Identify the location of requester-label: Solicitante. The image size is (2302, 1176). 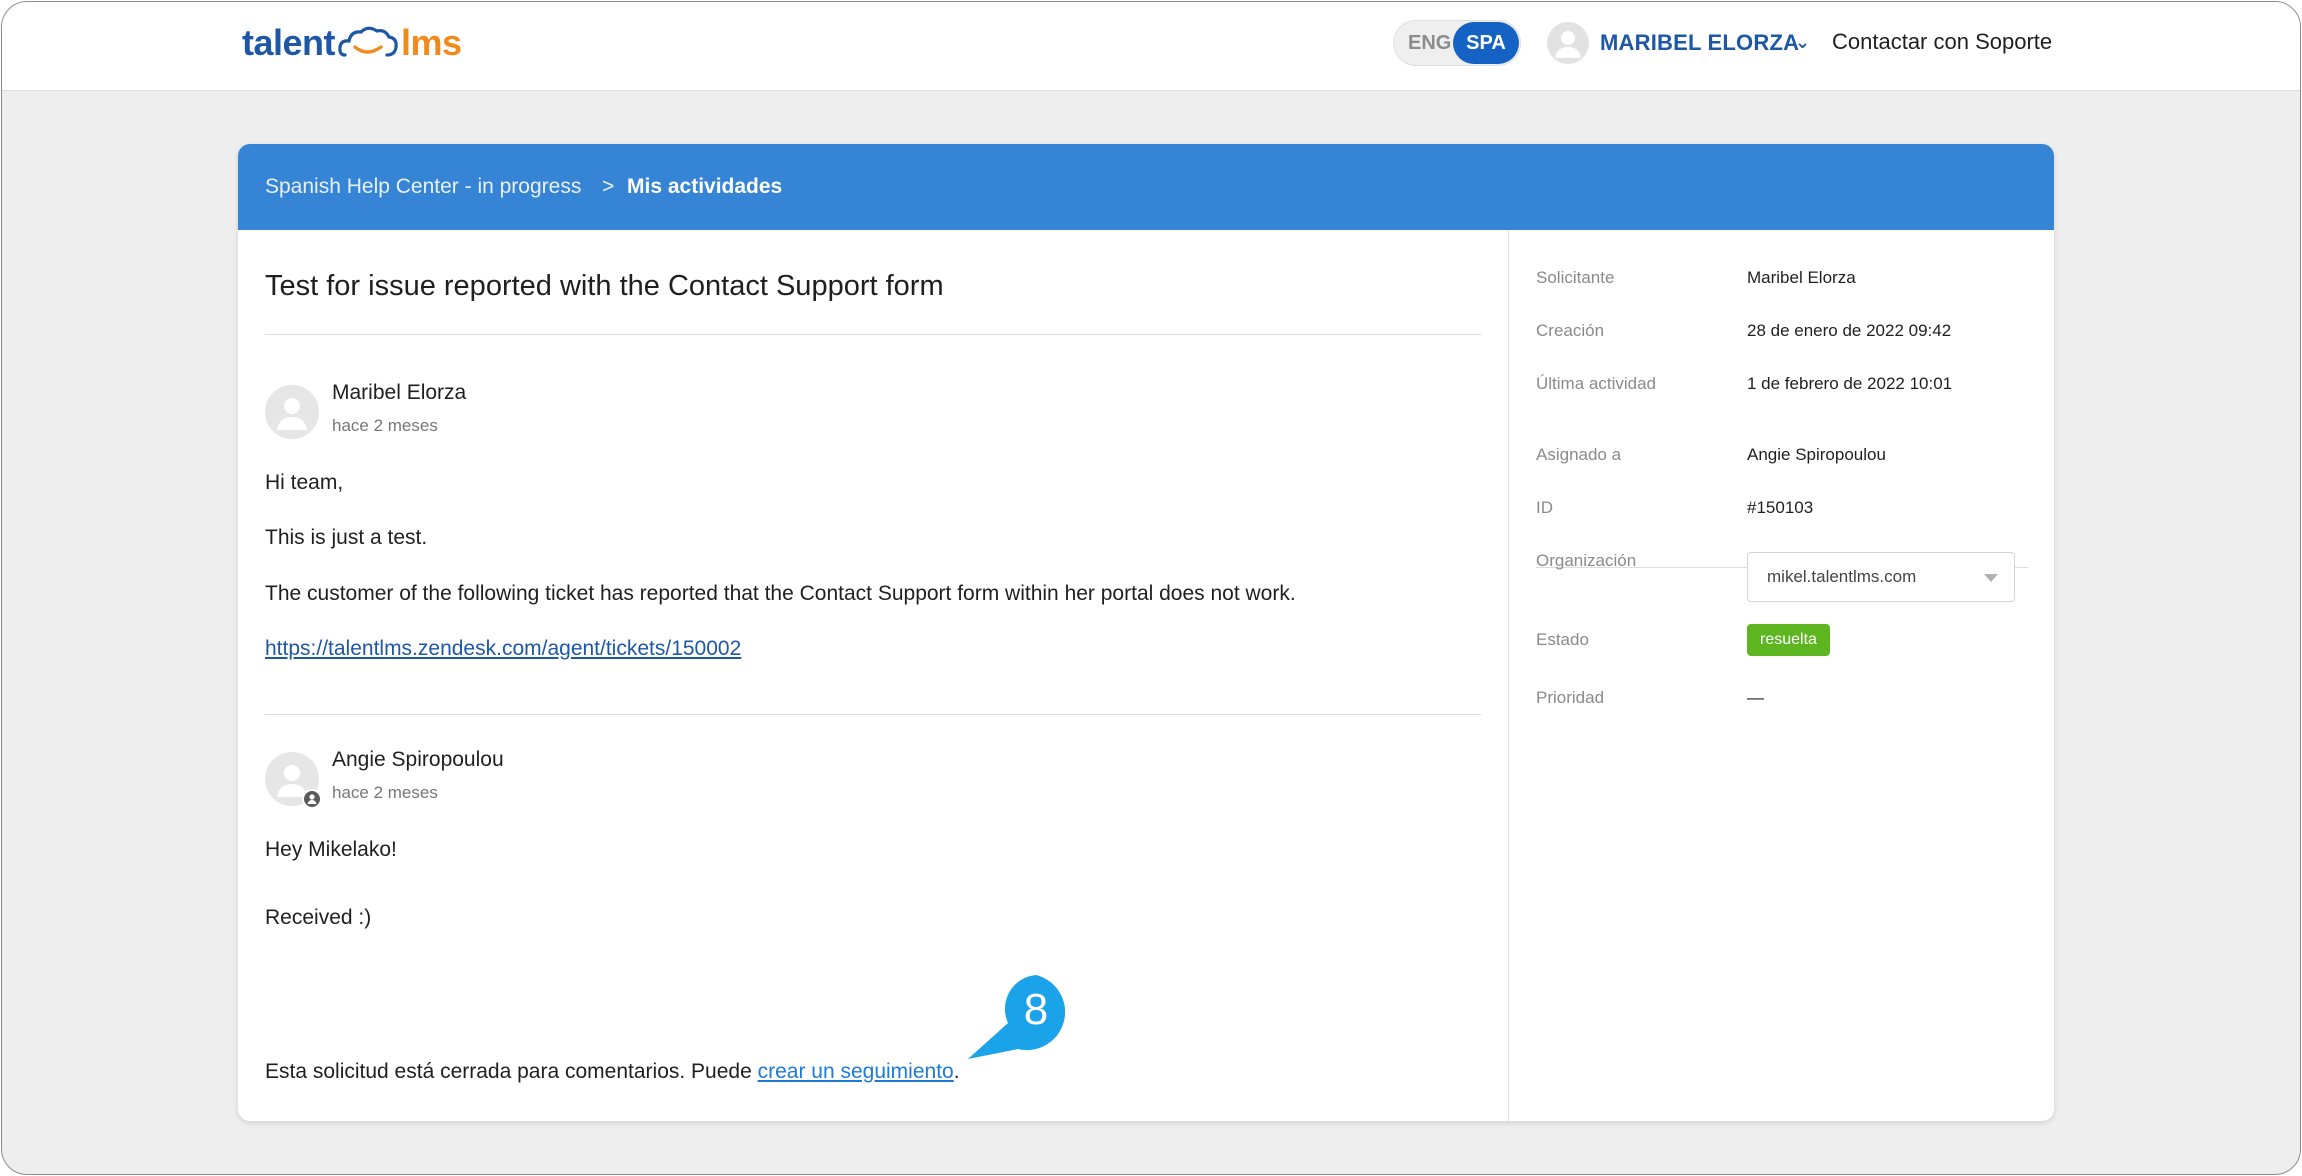
(1575, 277).